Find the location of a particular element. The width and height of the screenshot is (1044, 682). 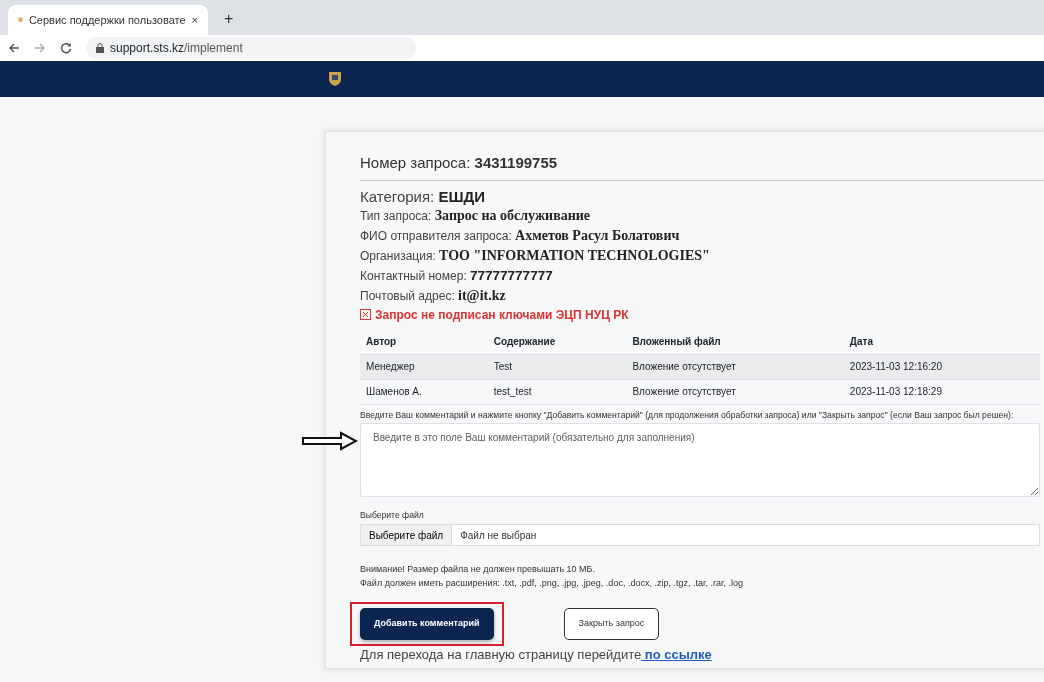

table-cell: 2023-11-03 12:16:20 is located at coordinates (941, 366).